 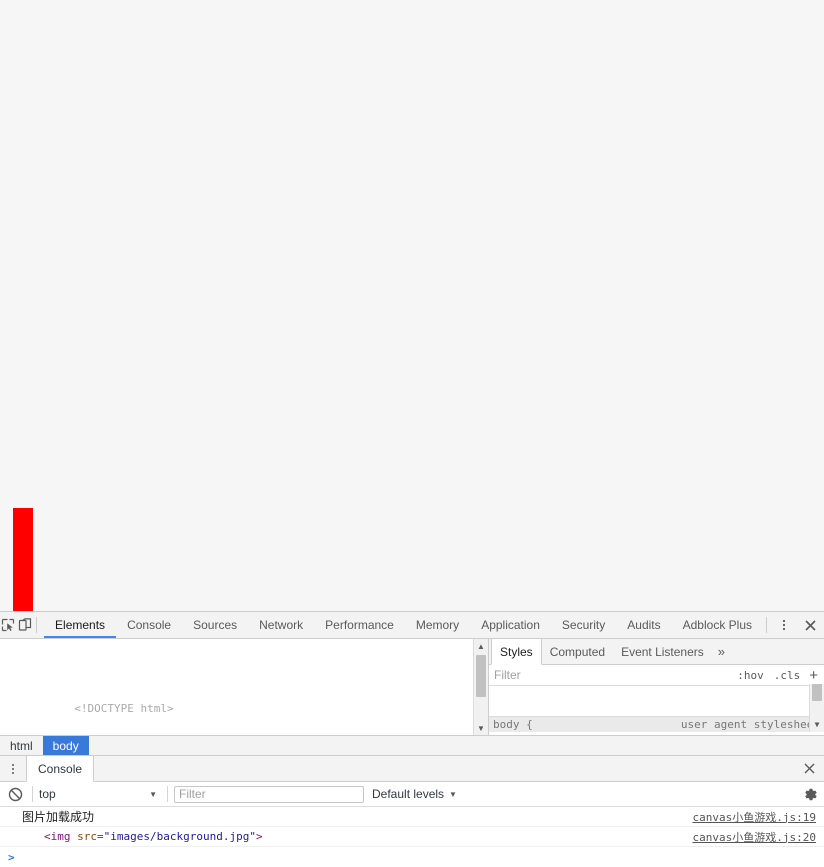 I want to click on tab-audits-label: Audits, so click(x=644, y=625).